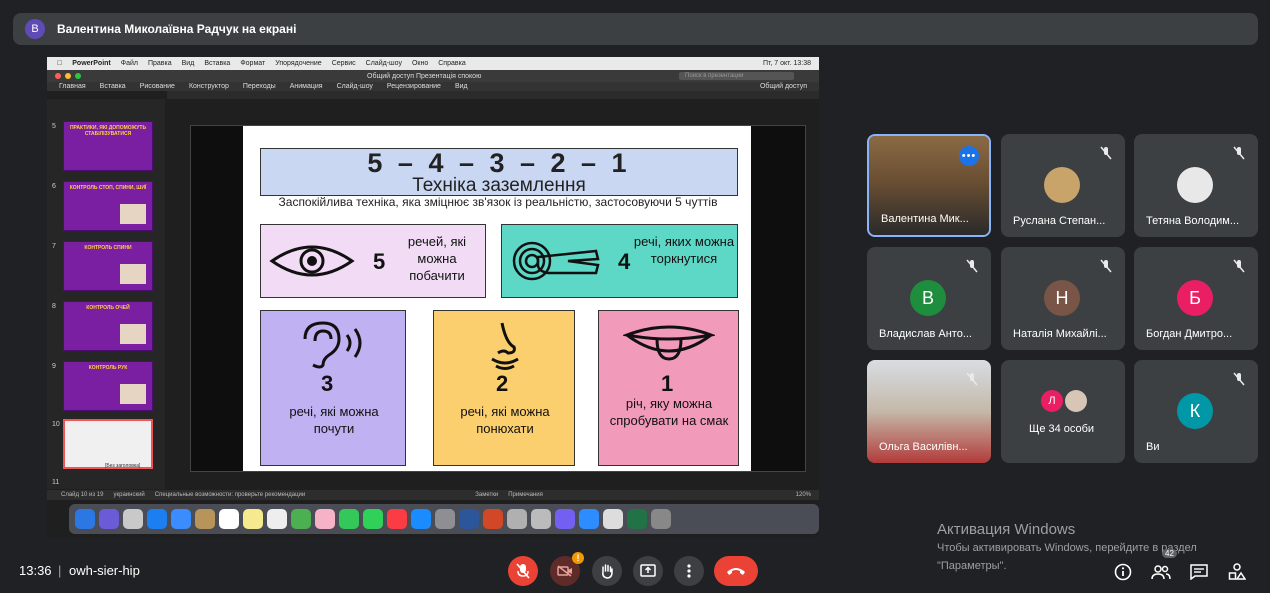 The height and width of the screenshot is (593, 1270). I want to click on slide-thumbnail: ПРАКТИКИ, ЯКІ ДОПОМОЖУТЬ СТАБІЛІЗУВАТИСЯ, so click(108, 146).